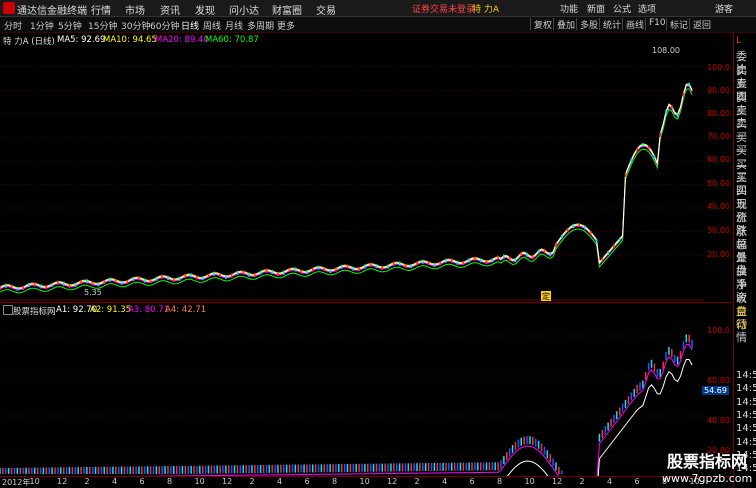  I want to click on tab-5min: 5分钟, so click(70, 25).